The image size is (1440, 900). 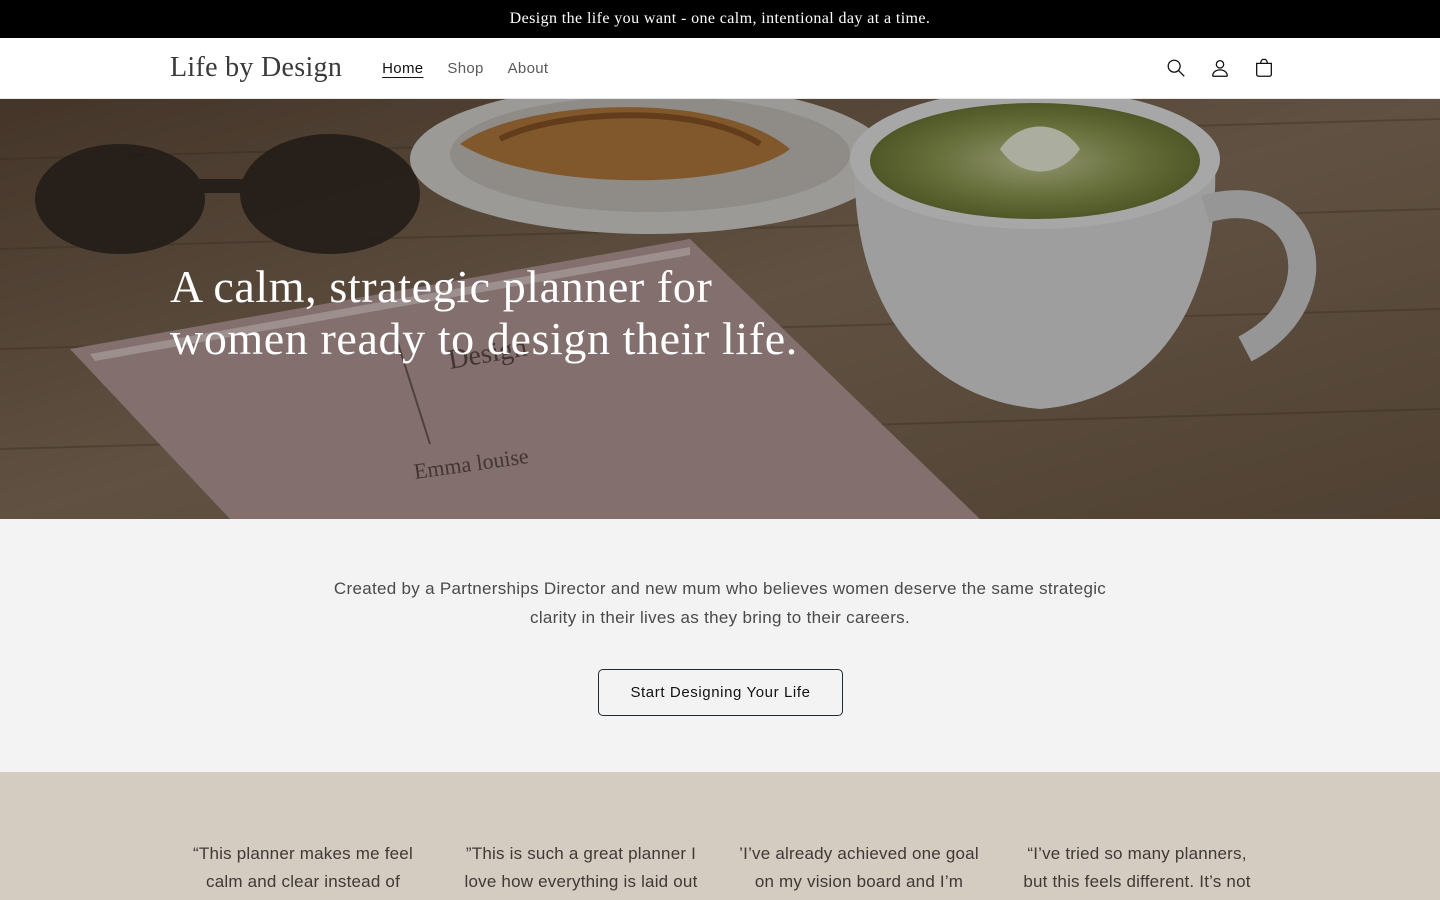 I want to click on hero-title-line1: A calm, strategic planner for, so click(x=441, y=286).